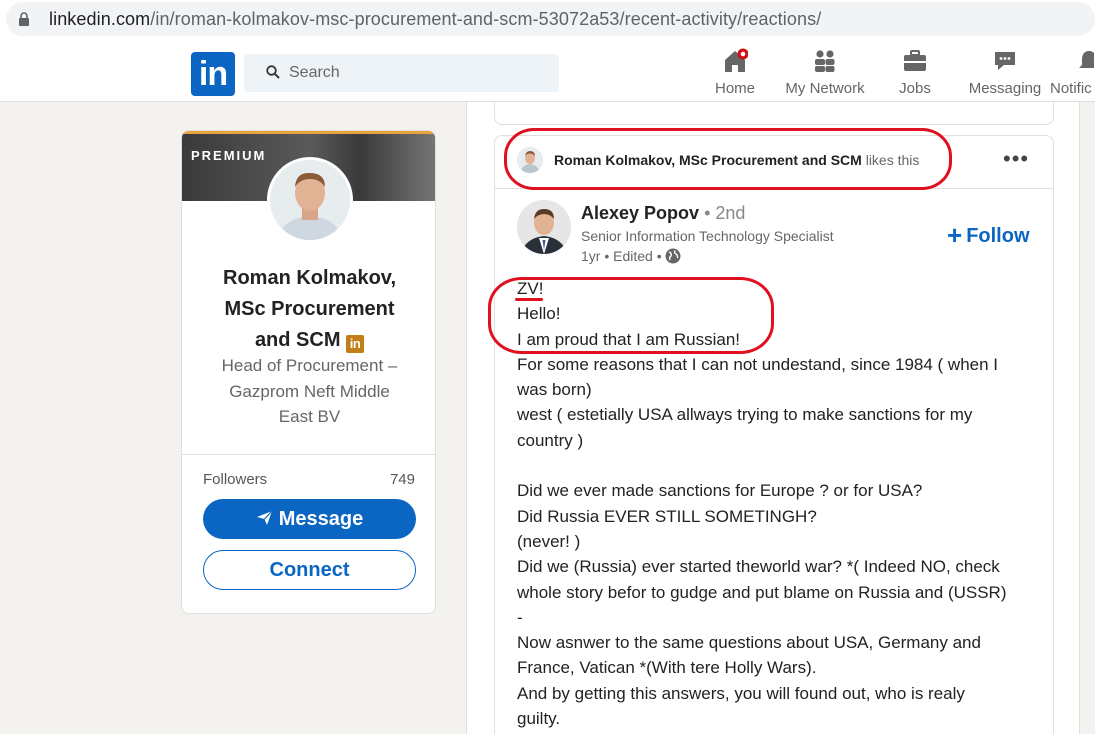 The width and height of the screenshot is (1095, 734). Describe the element at coordinates (734, 88) in the screenshot. I see `nav-home-label: Home` at that location.